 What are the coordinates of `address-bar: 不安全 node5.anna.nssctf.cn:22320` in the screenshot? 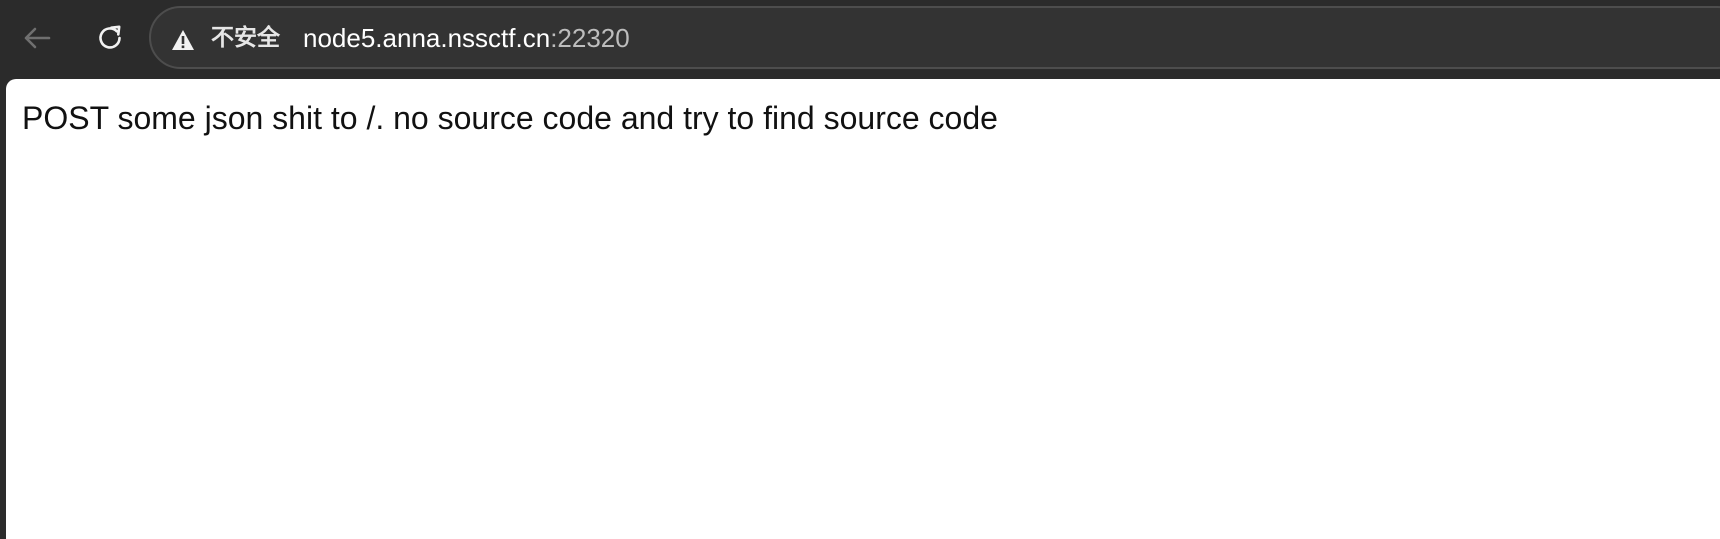 It's located at (934, 37).